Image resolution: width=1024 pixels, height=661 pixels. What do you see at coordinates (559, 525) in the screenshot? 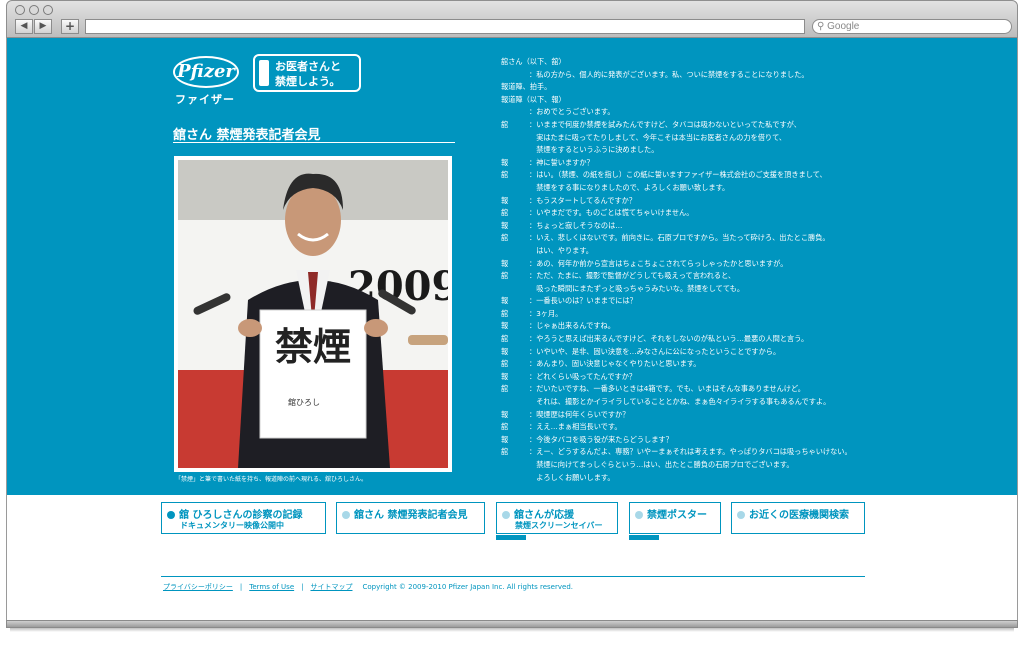
I see `nav-box-subtitle: 禁煙スクリーンセイバー` at bounding box center [559, 525].